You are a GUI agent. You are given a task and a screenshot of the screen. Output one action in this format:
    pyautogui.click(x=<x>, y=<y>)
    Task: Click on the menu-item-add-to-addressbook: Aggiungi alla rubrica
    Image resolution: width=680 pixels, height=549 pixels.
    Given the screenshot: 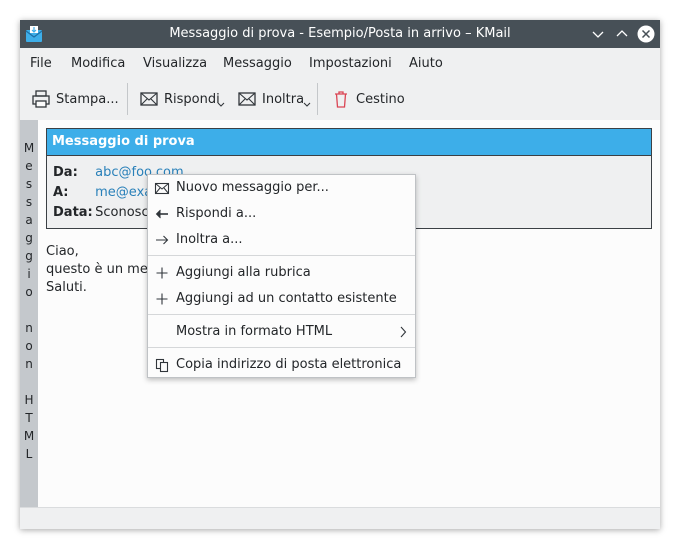 What is the action you would take?
    pyautogui.click(x=281, y=273)
    